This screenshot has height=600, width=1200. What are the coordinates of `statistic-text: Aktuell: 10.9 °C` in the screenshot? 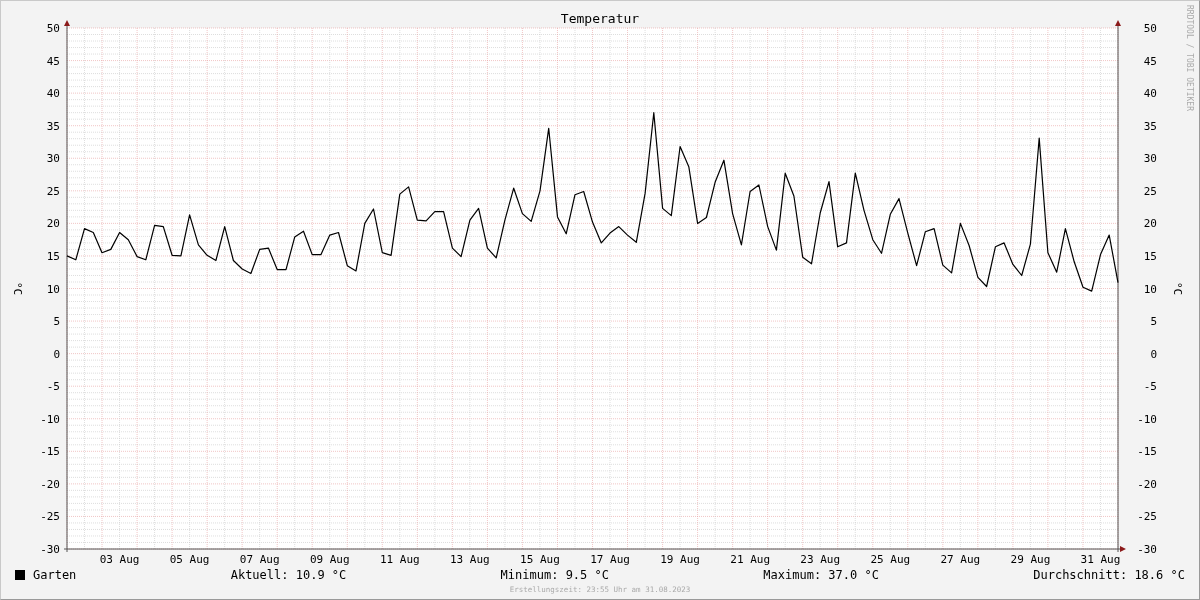 It's located at (288, 575).